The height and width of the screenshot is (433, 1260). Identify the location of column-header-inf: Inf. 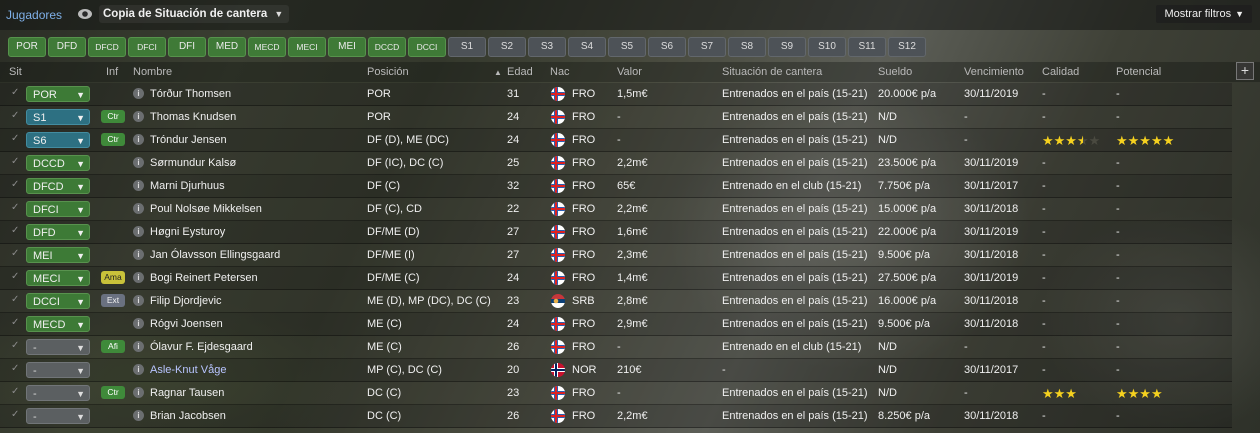
(112, 72).